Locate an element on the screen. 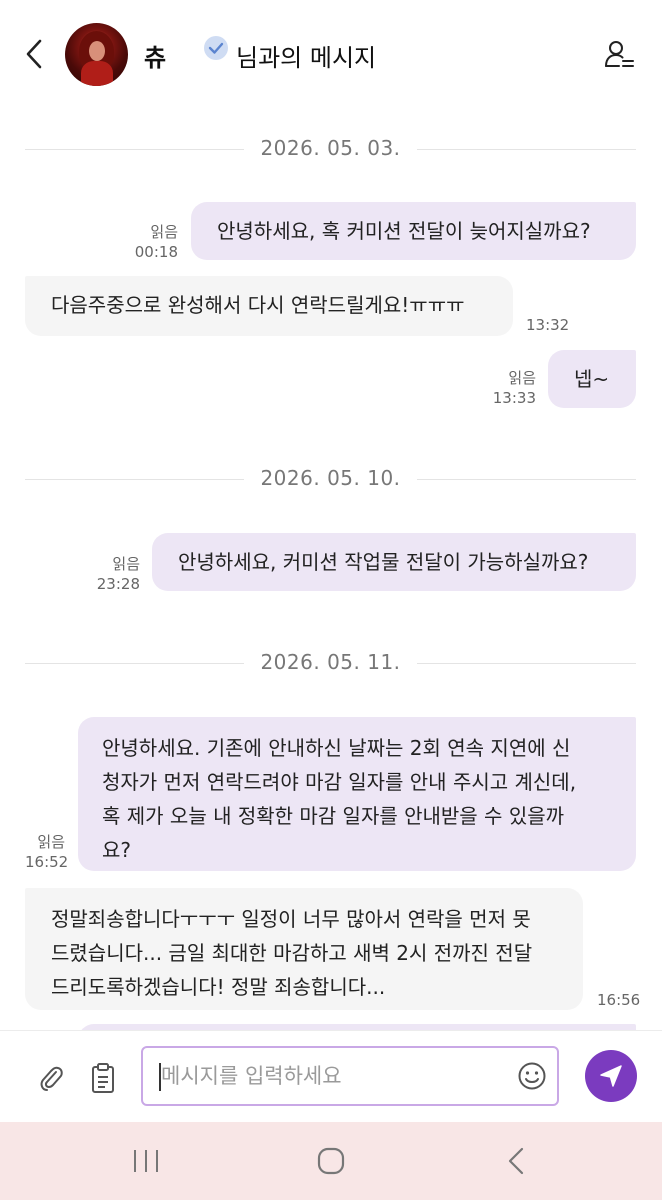  recent-apps-button is located at coordinates (146, 1161).